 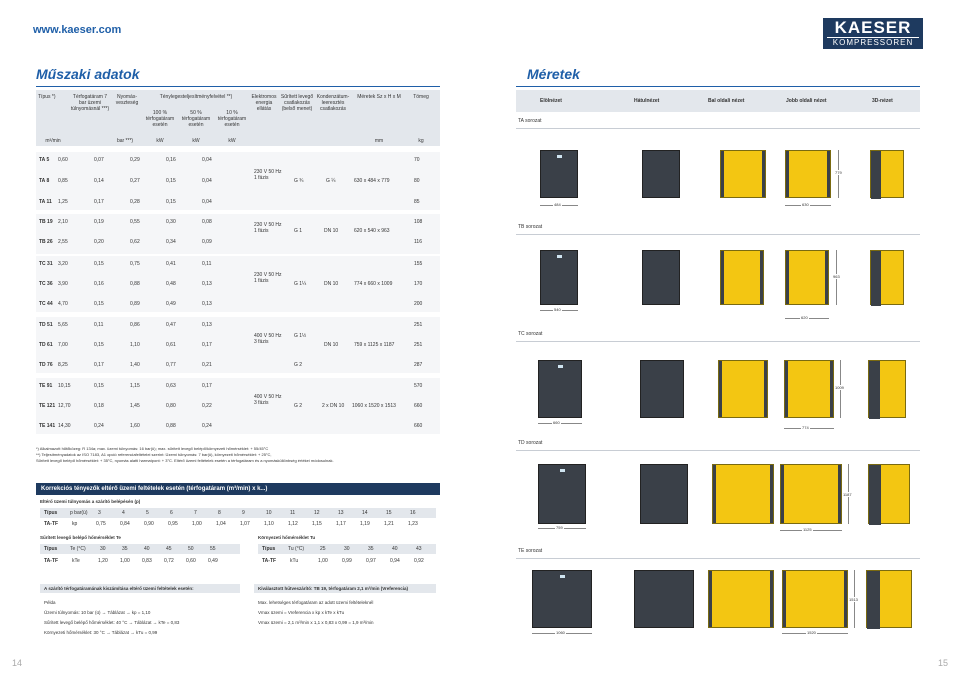 What do you see at coordinates (557, 309) in the screenshot?
I see `tb-width-label: 540` at bounding box center [557, 309].